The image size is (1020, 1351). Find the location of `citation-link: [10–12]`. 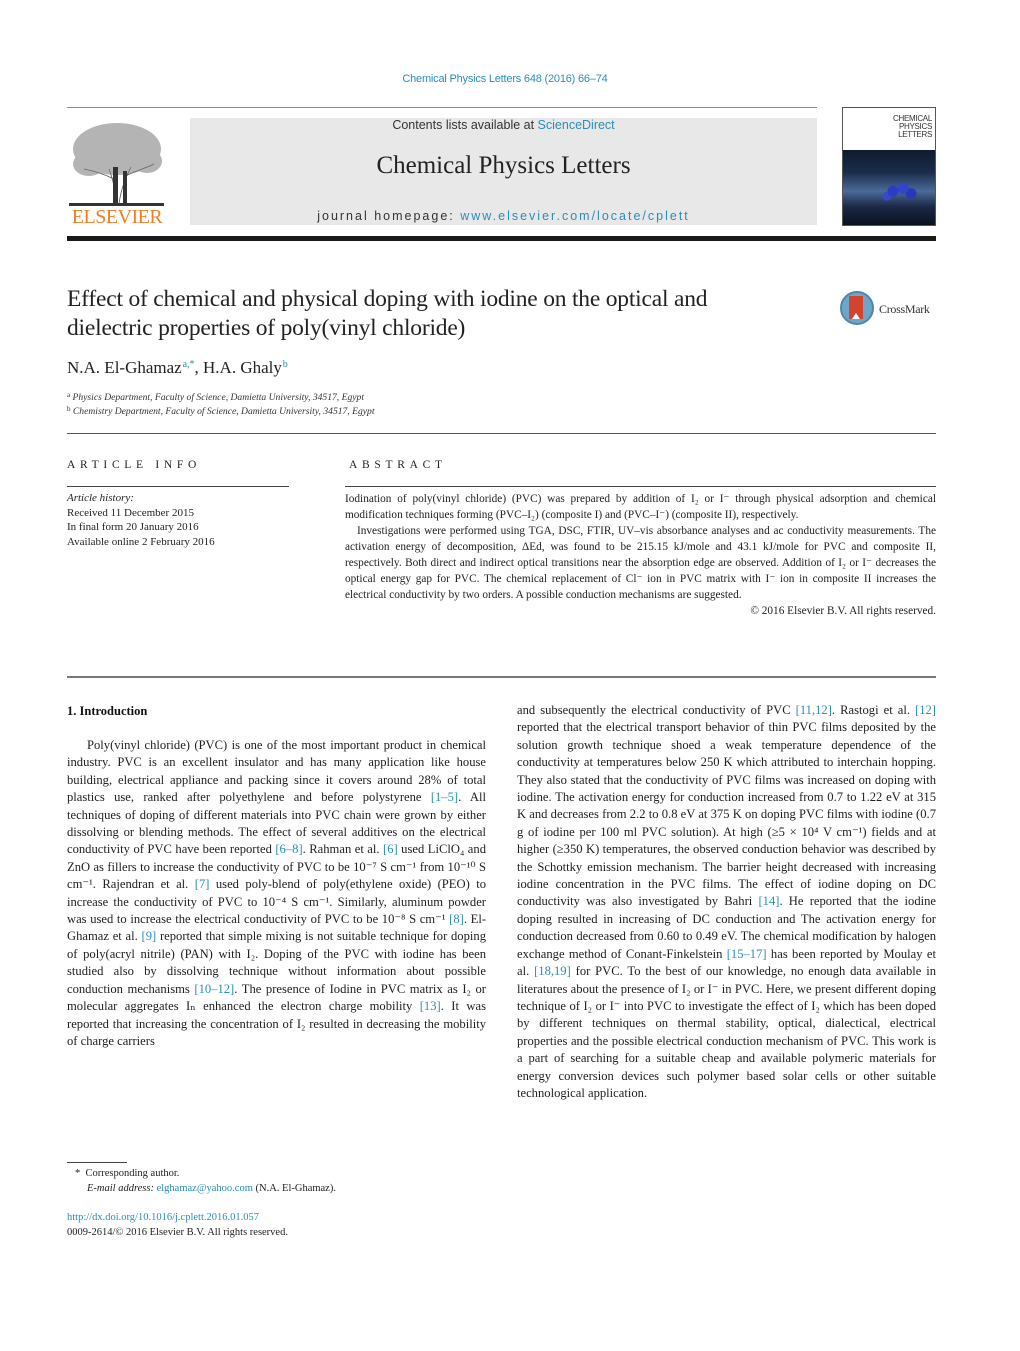

citation-link: [10–12] is located at coordinates (214, 989).